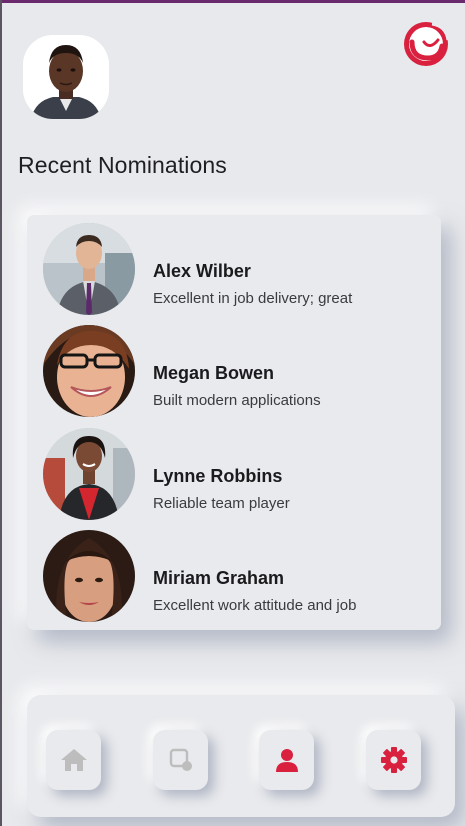 This screenshot has width=465, height=826. What do you see at coordinates (237, 400) in the screenshot?
I see `nomination-reason: Built modern applications` at bounding box center [237, 400].